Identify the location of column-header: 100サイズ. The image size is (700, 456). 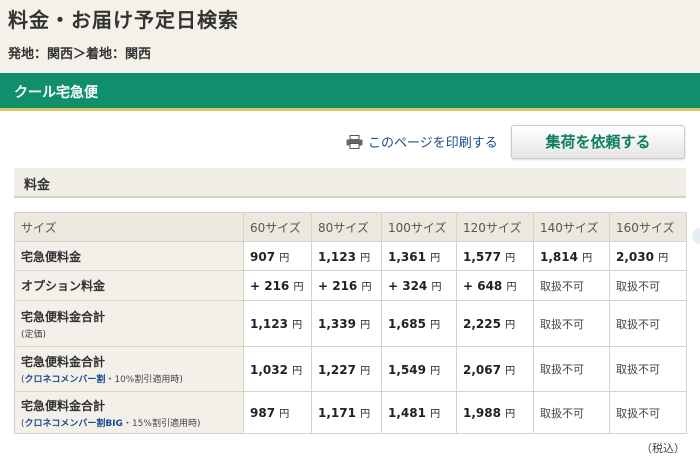
(419, 227).